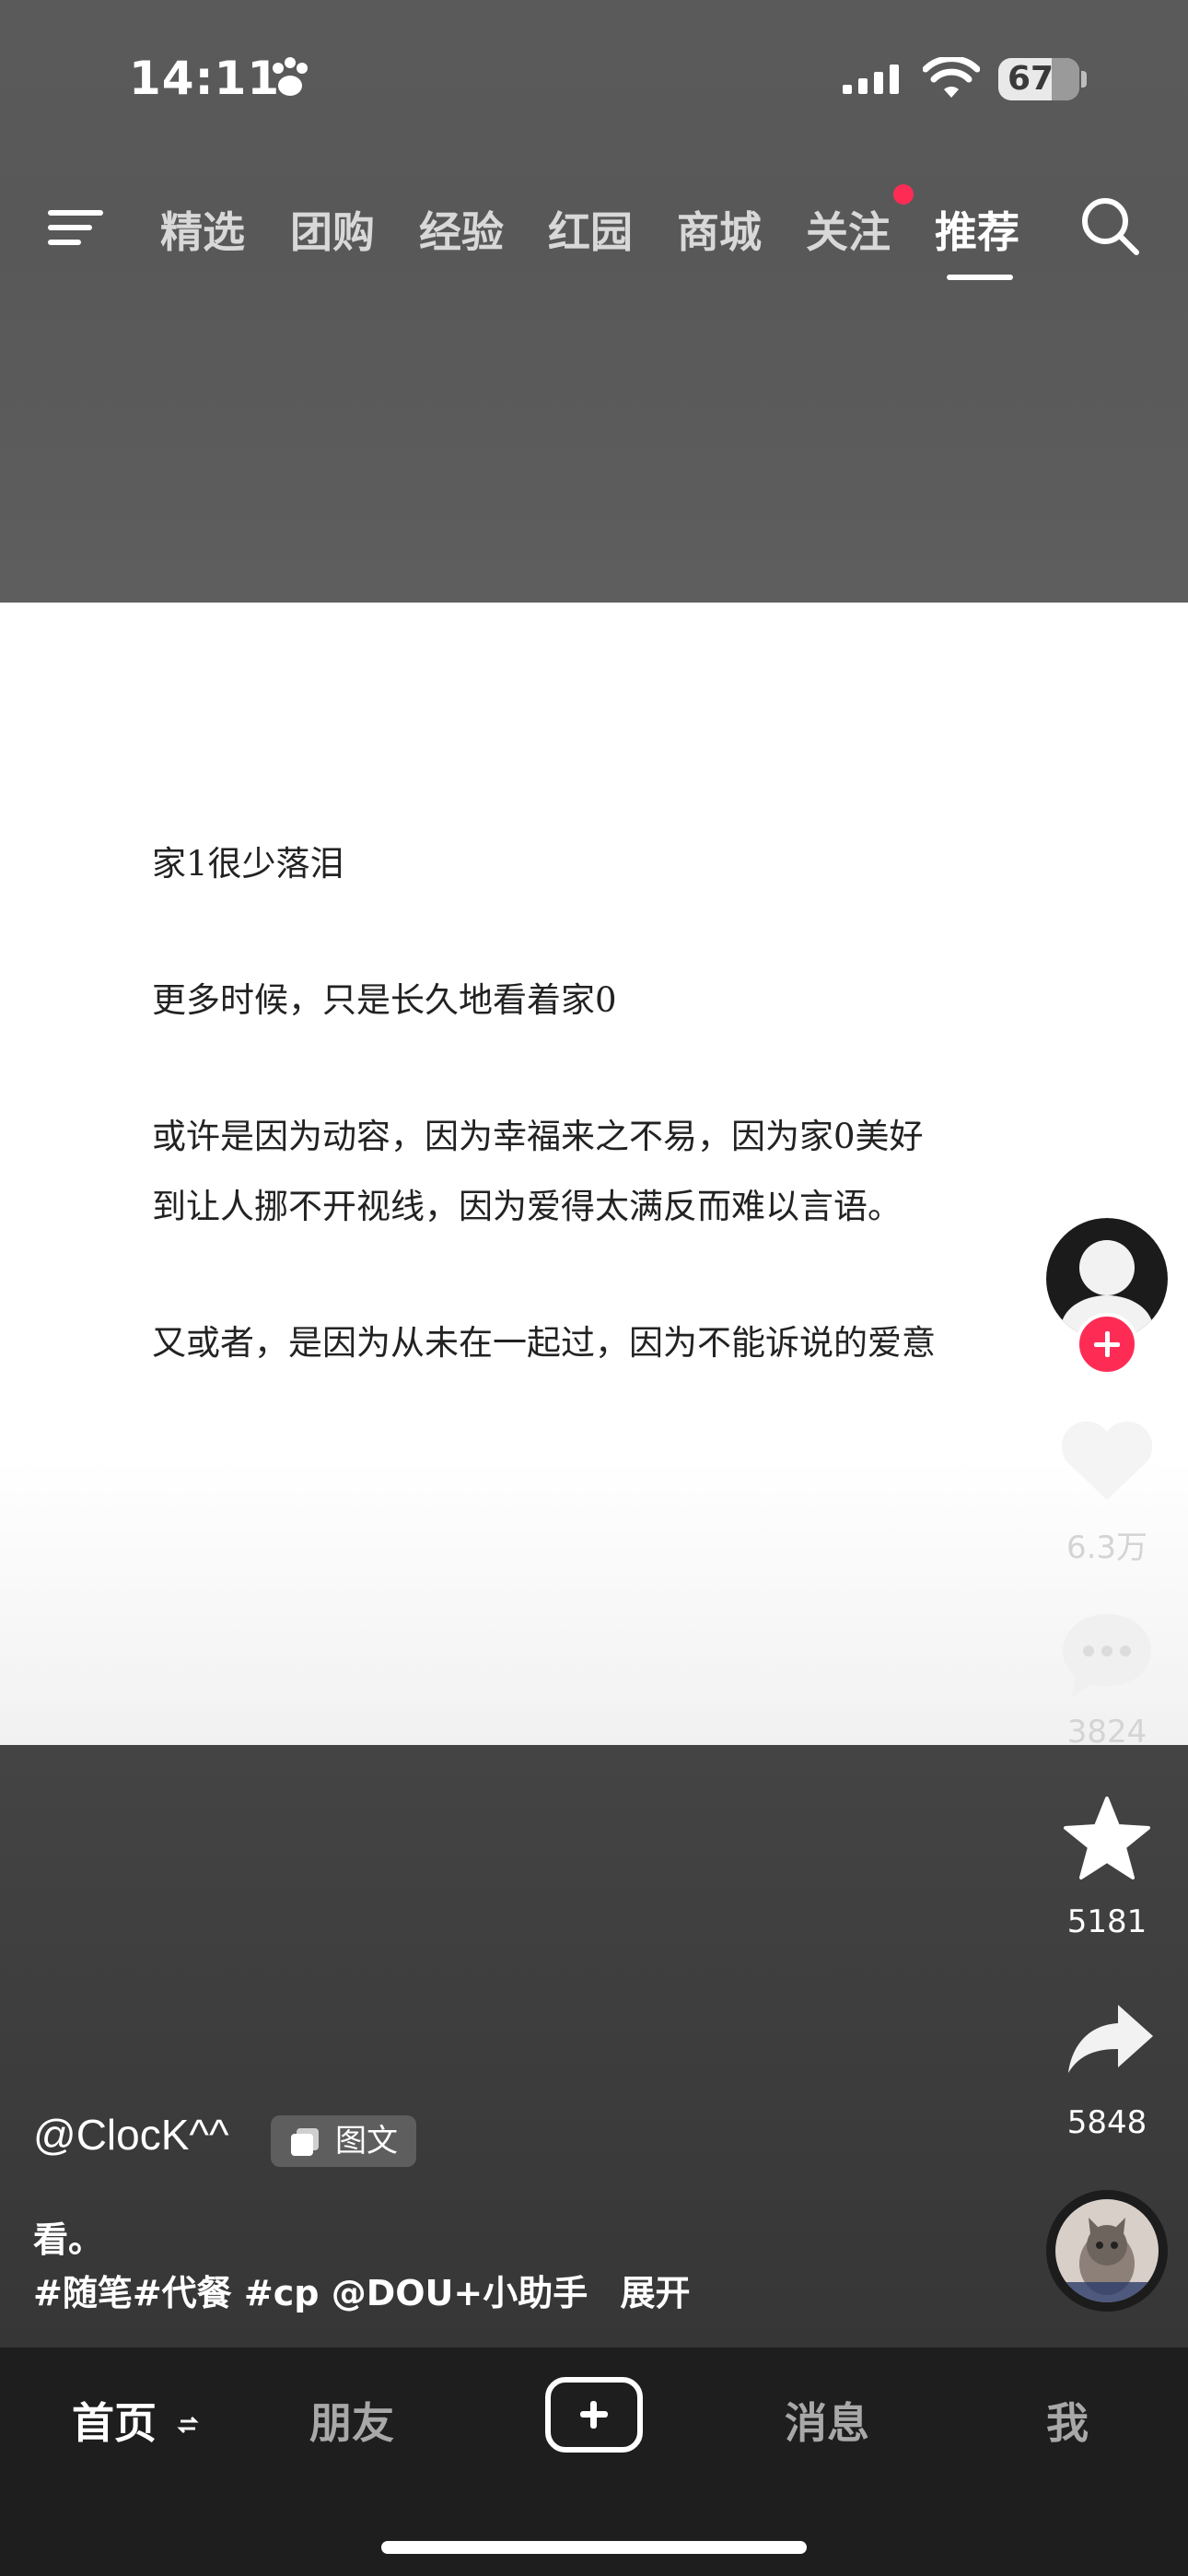  What do you see at coordinates (527, 1206) in the screenshot?
I see `post-paragraph-3b: 到让人挪不开视线，因为爱得太满反而难以言语。` at bounding box center [527, 1206].